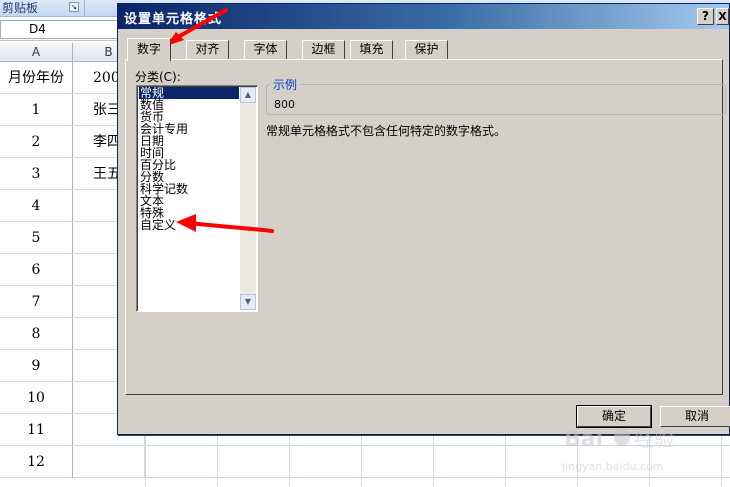 The image size is (730, 487). I want to click on cell-a3: 2, so click(36, 142).